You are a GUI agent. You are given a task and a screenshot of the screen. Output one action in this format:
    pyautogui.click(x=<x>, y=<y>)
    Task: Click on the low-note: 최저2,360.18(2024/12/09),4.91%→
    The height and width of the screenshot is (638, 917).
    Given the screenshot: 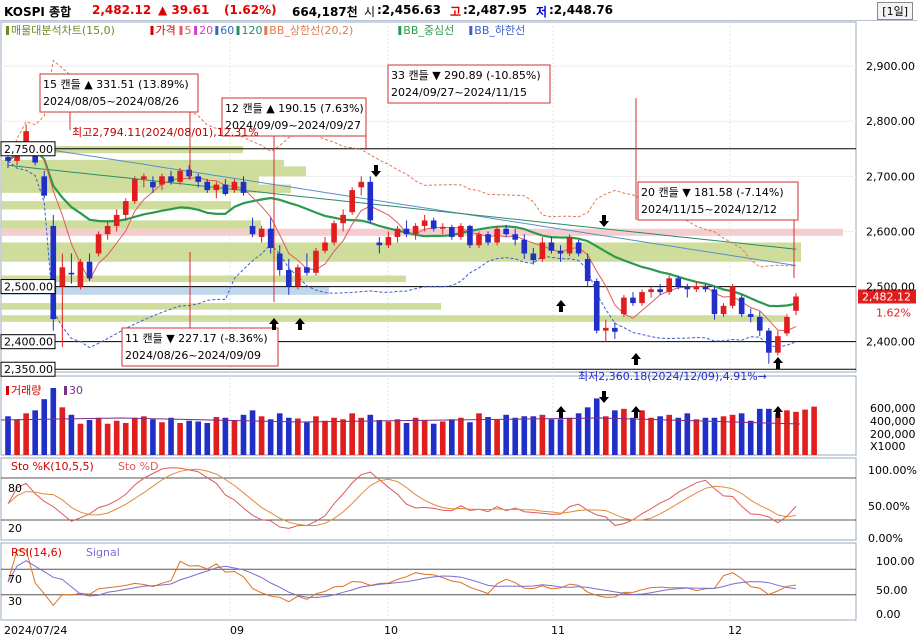 What is the action you would take?
    pyautogui.click(x=672, y=376)
    